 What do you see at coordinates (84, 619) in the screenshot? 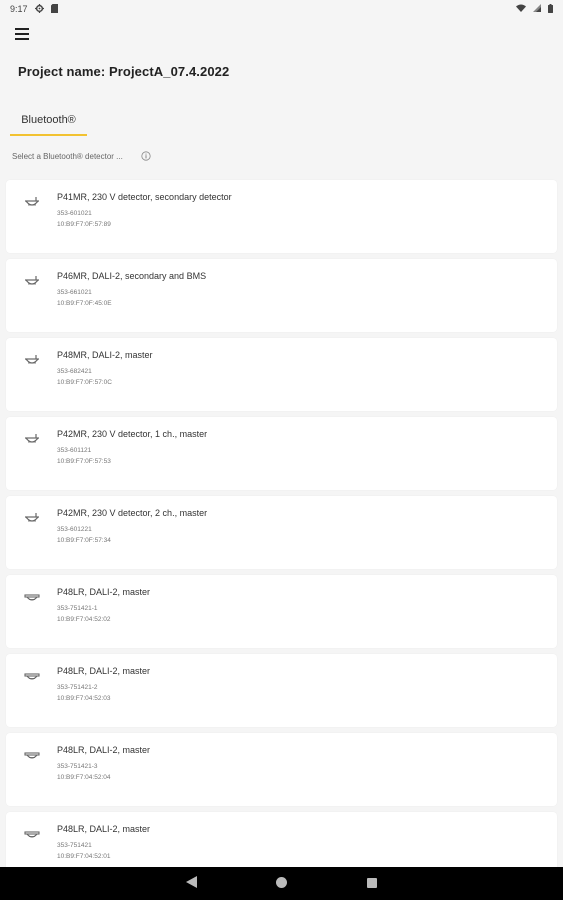
I see `device-address: 10:B9:F7:04:52:02` at bounding box center [84, 619].